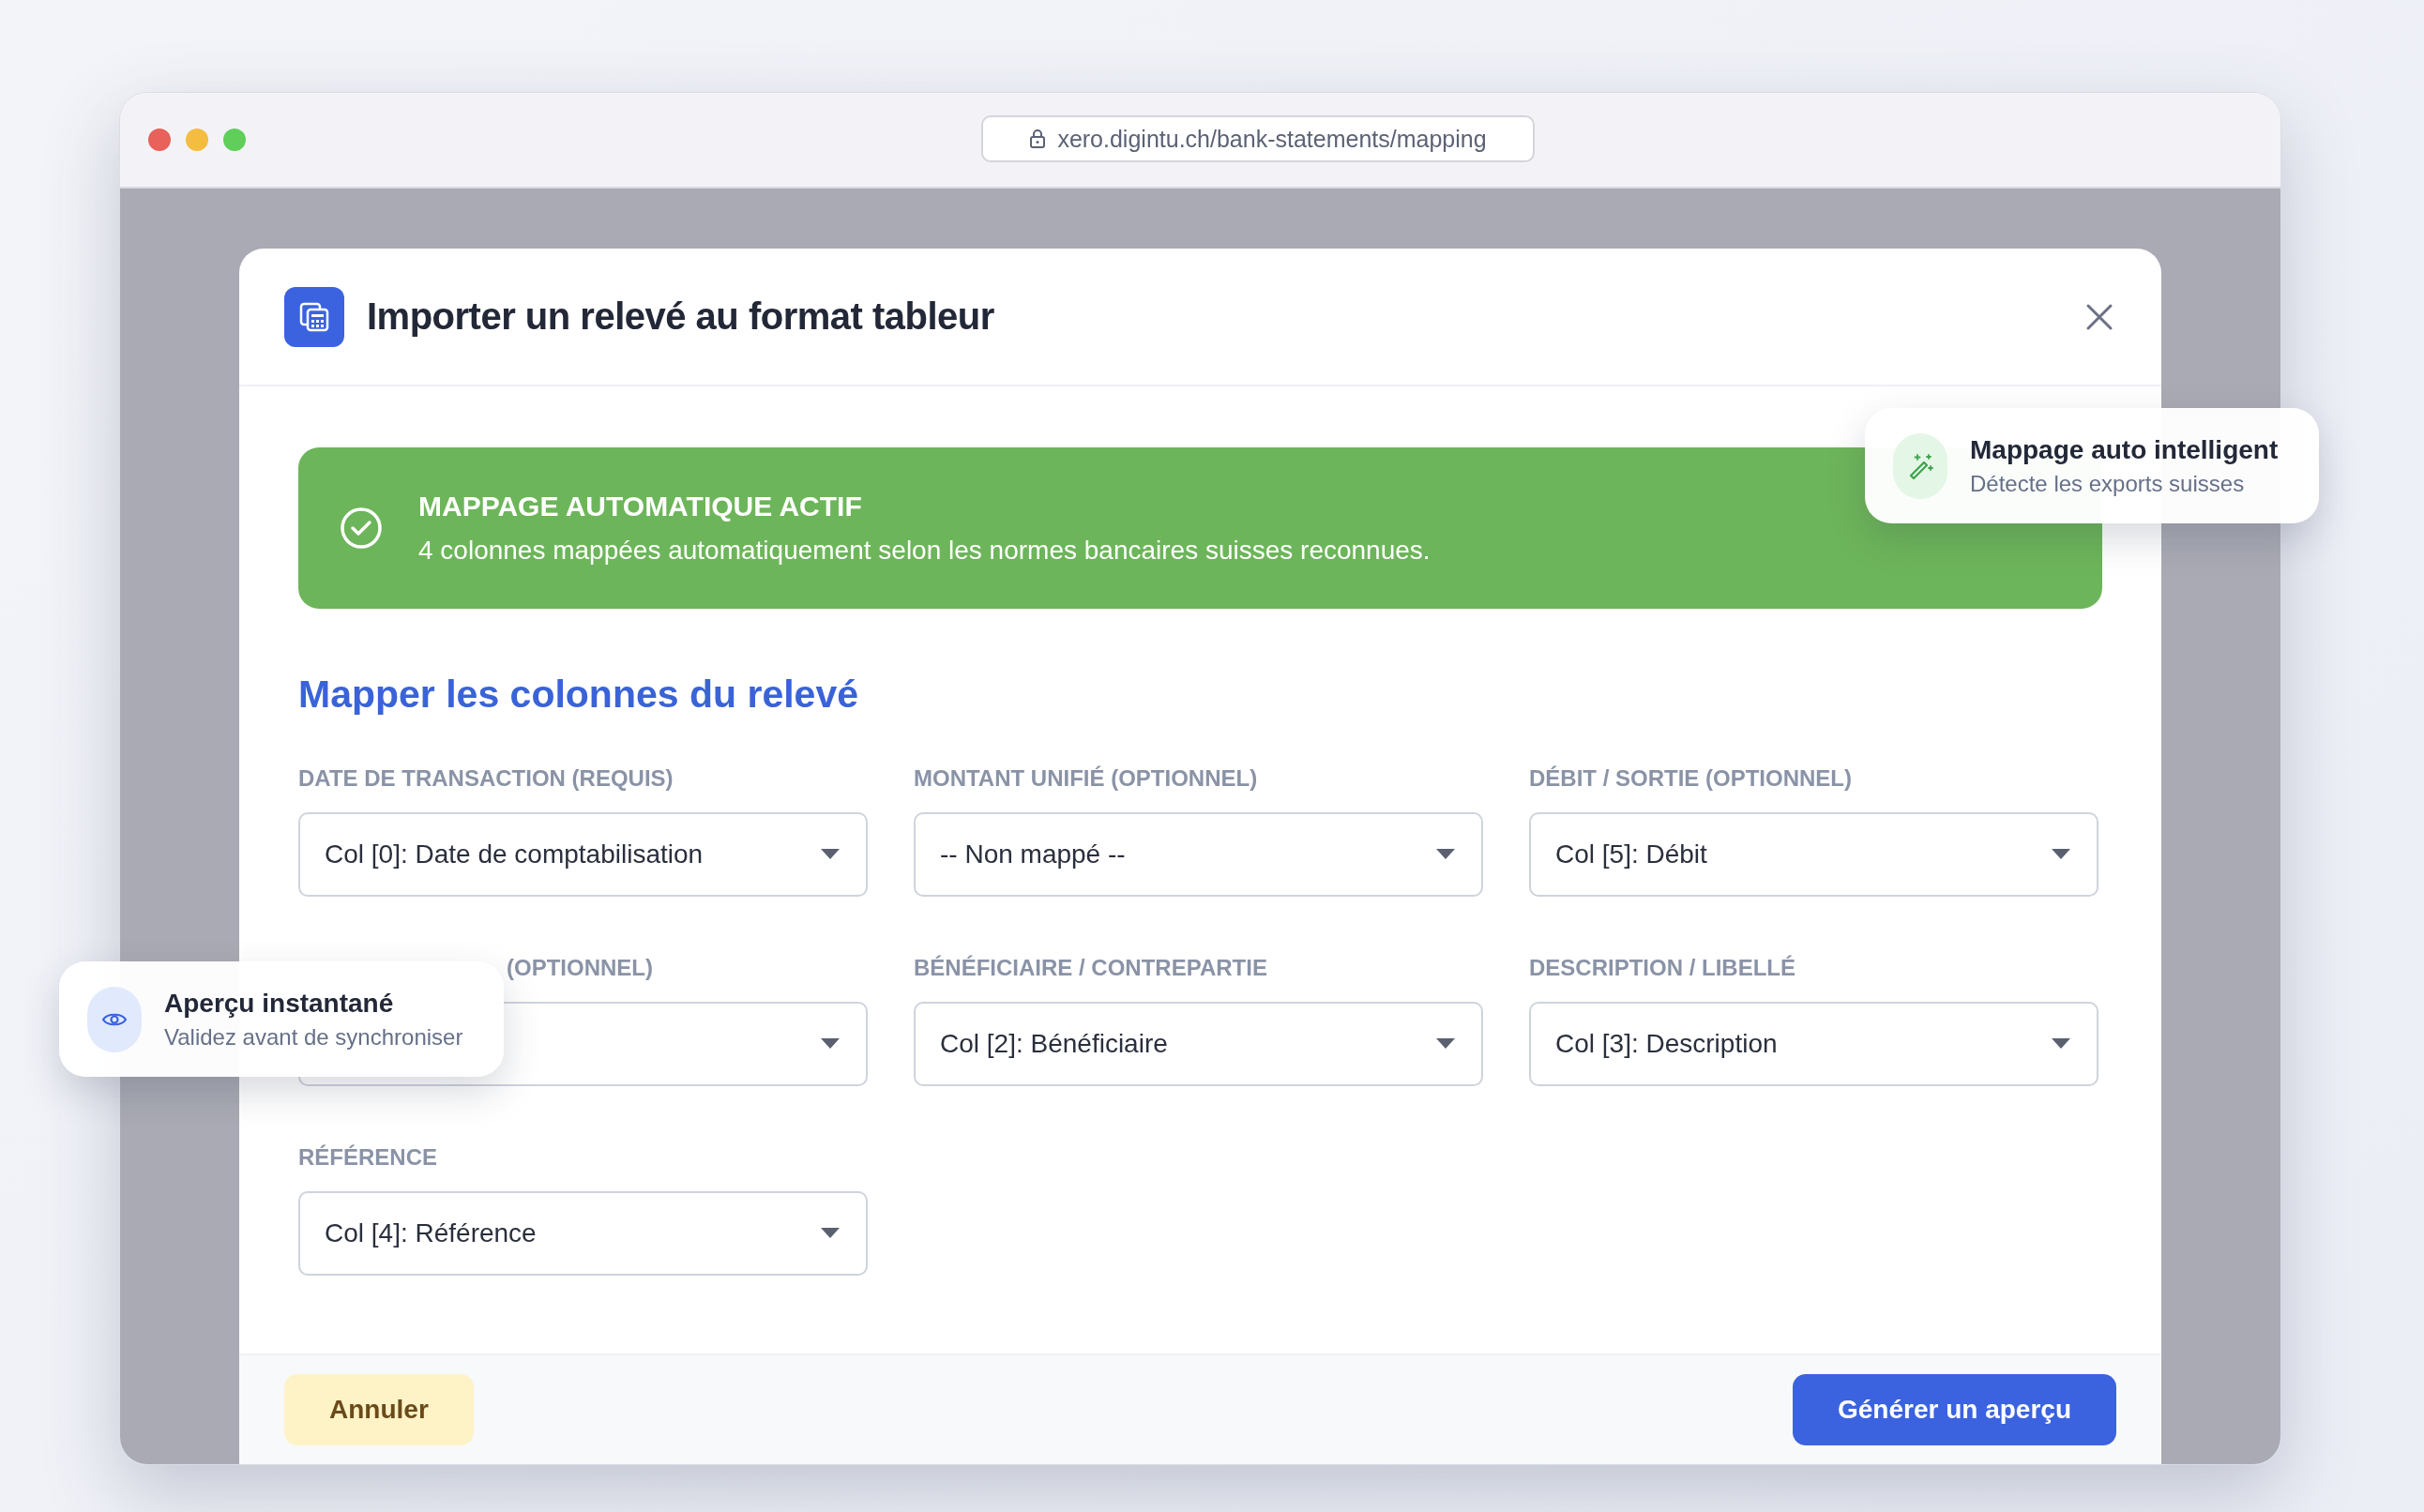 The height and width of the screenshot is (1512, 2424). What do you see at coordinates (234, 140) in the screenshot?
I see `maximize-window-icon` at bounding box center [234, 140].